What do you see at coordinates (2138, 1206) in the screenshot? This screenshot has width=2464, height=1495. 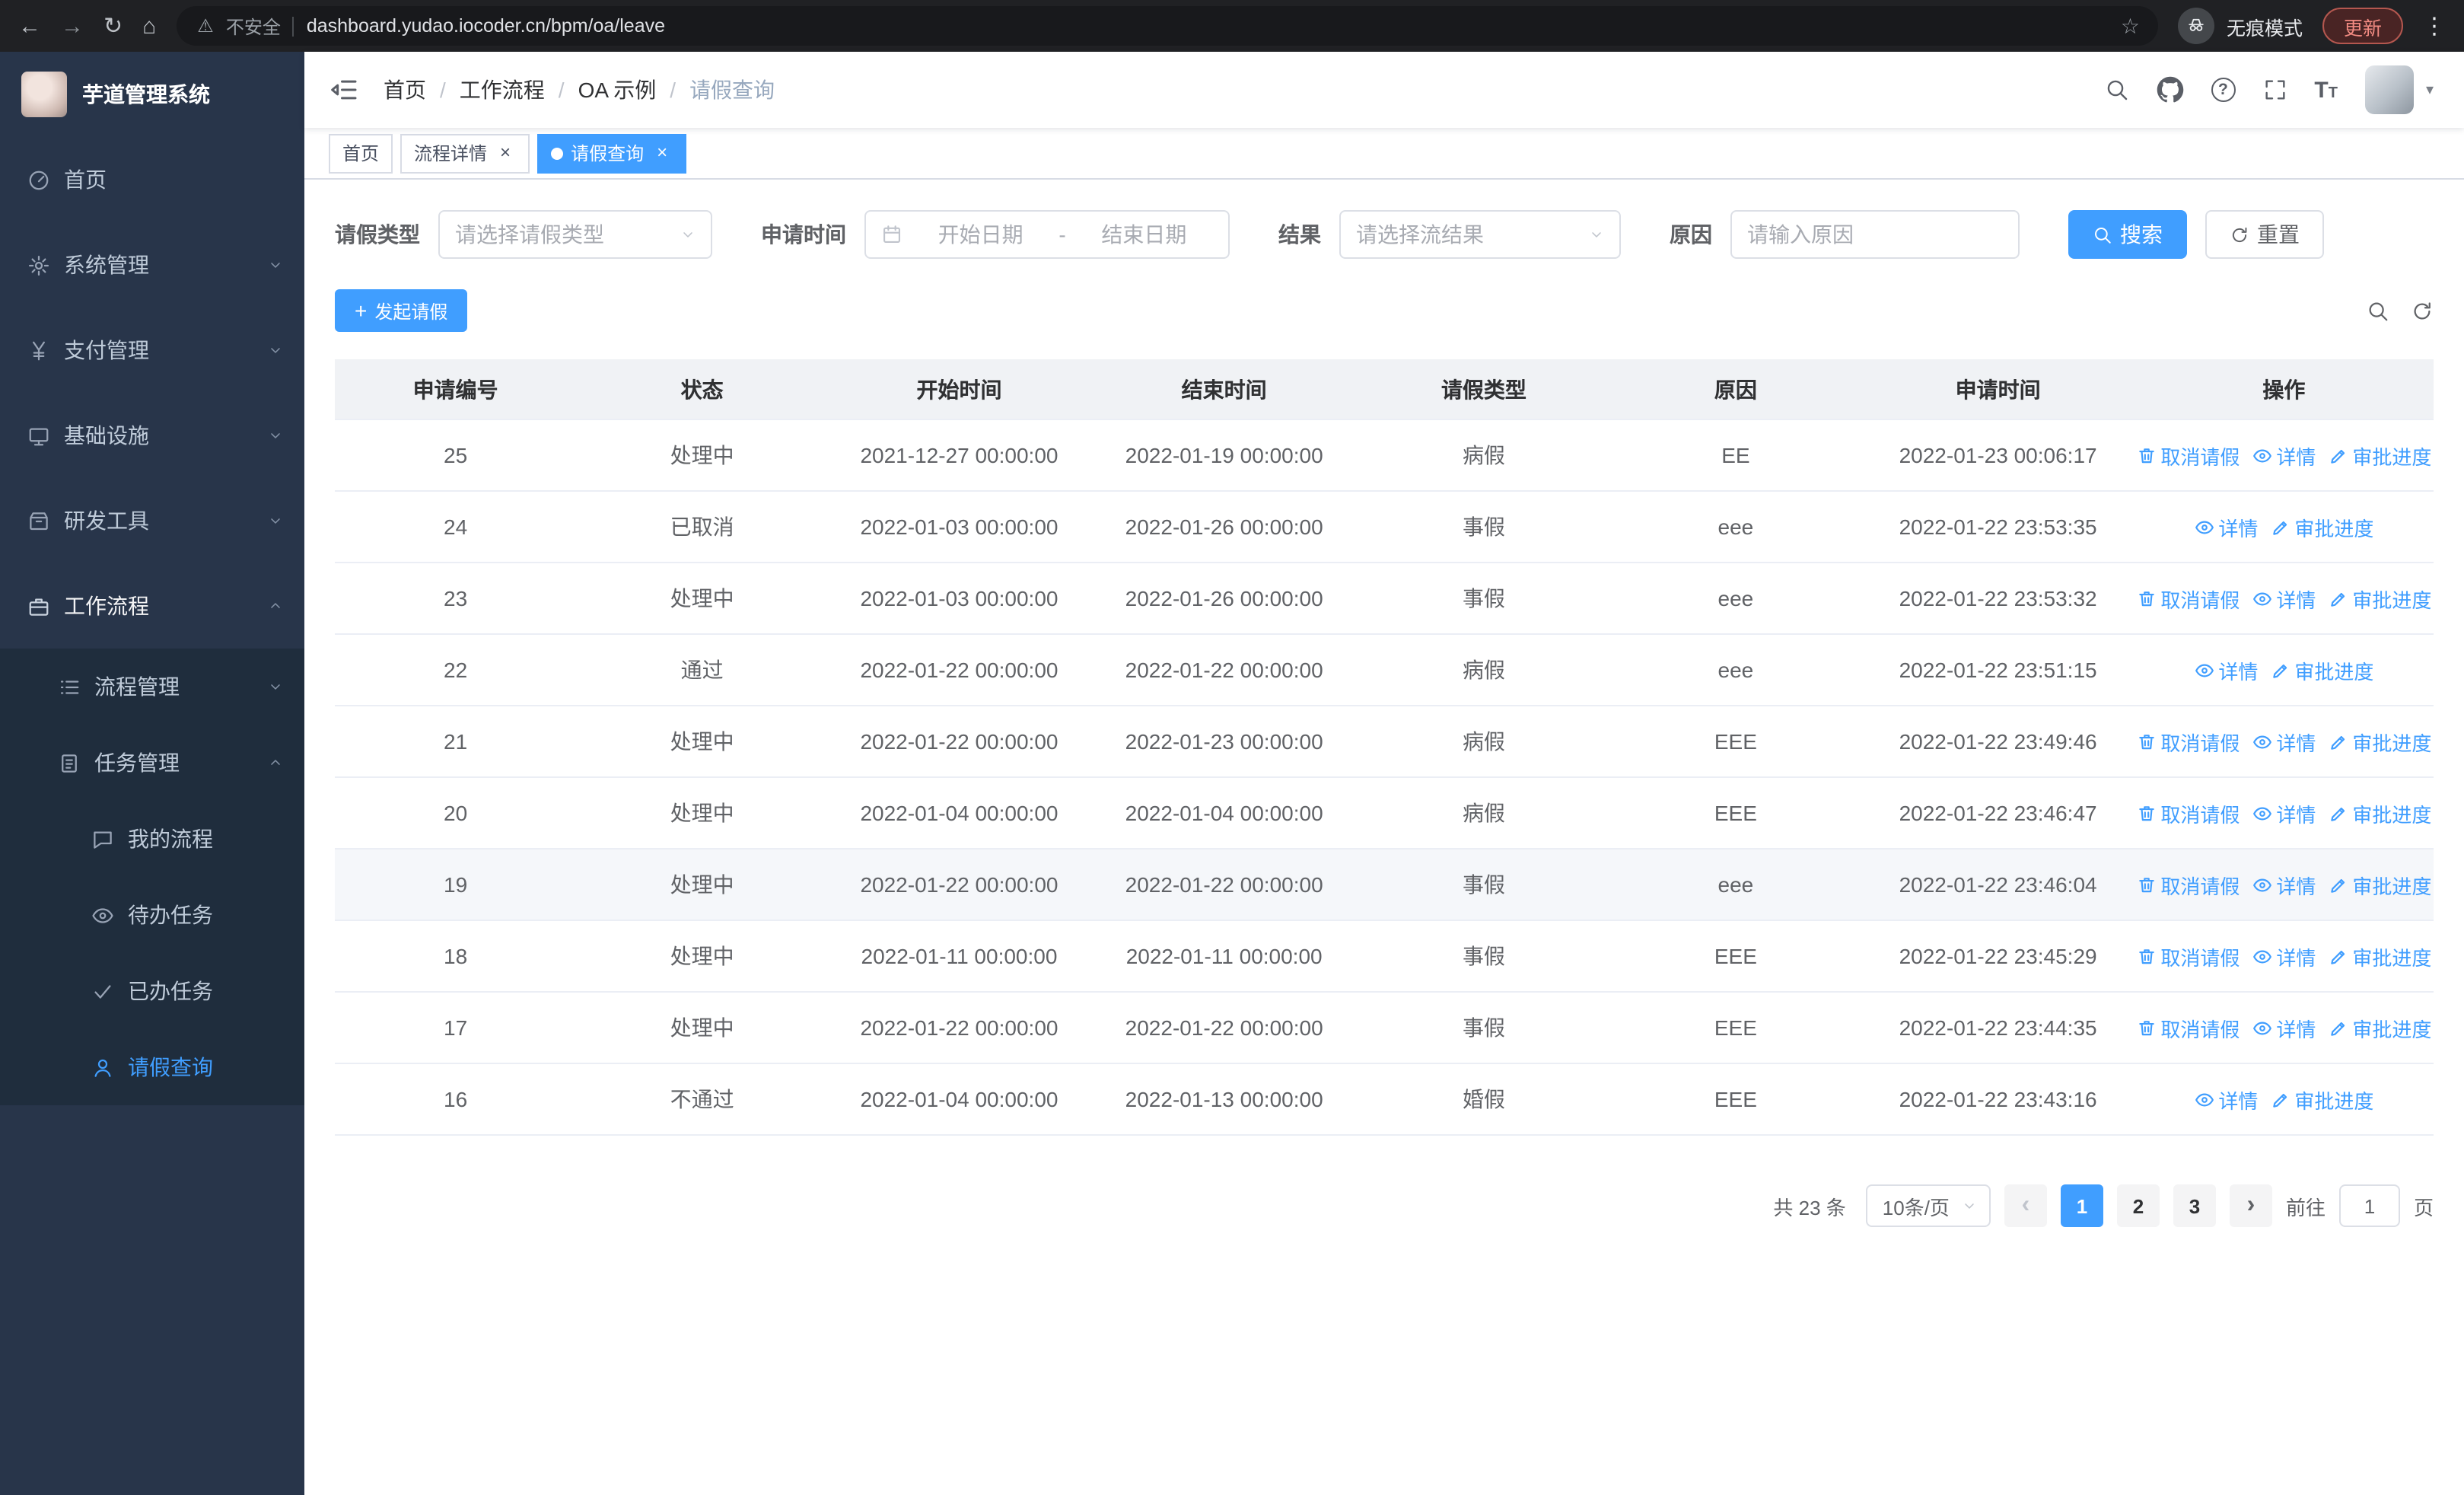 I see `page-button-2: 2` at bounding box center [2138, 1206].